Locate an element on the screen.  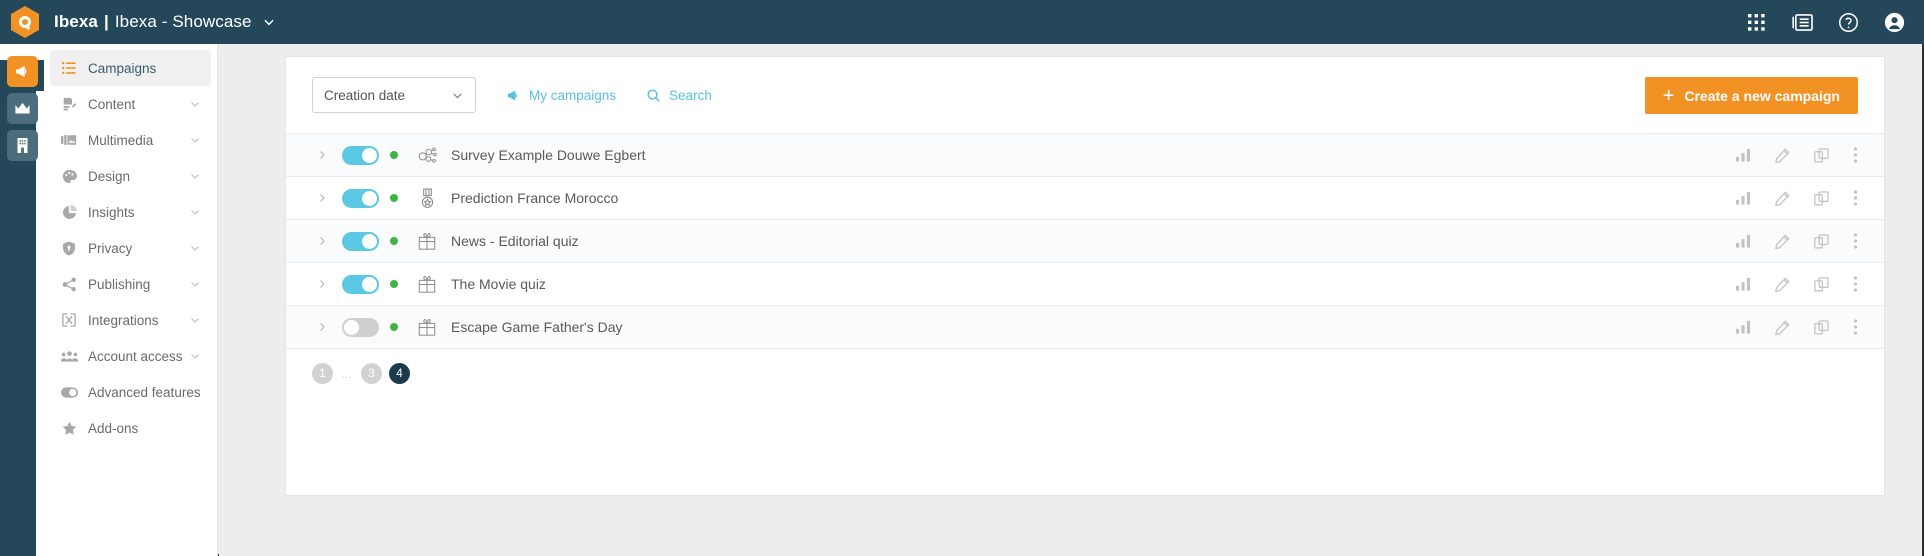
table-row: The Movie quiz is located at coordinates (1085, 283).